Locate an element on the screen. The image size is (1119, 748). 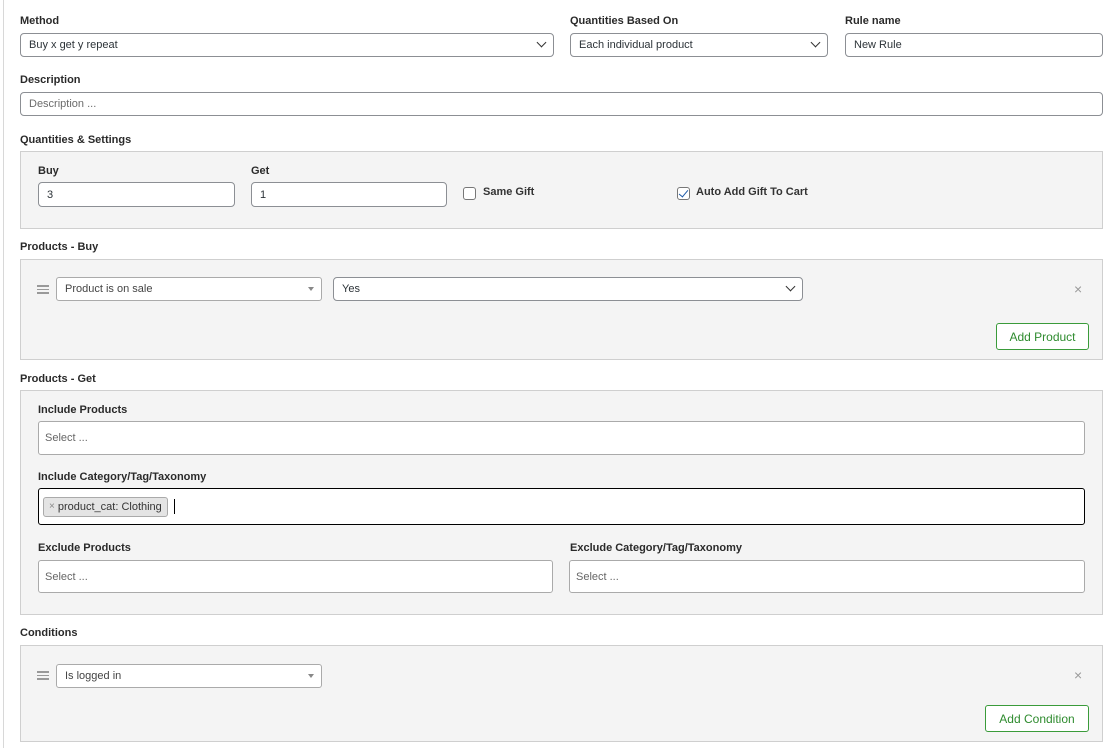
remove-condition-icon: × is located at coordinates (1078, 675).